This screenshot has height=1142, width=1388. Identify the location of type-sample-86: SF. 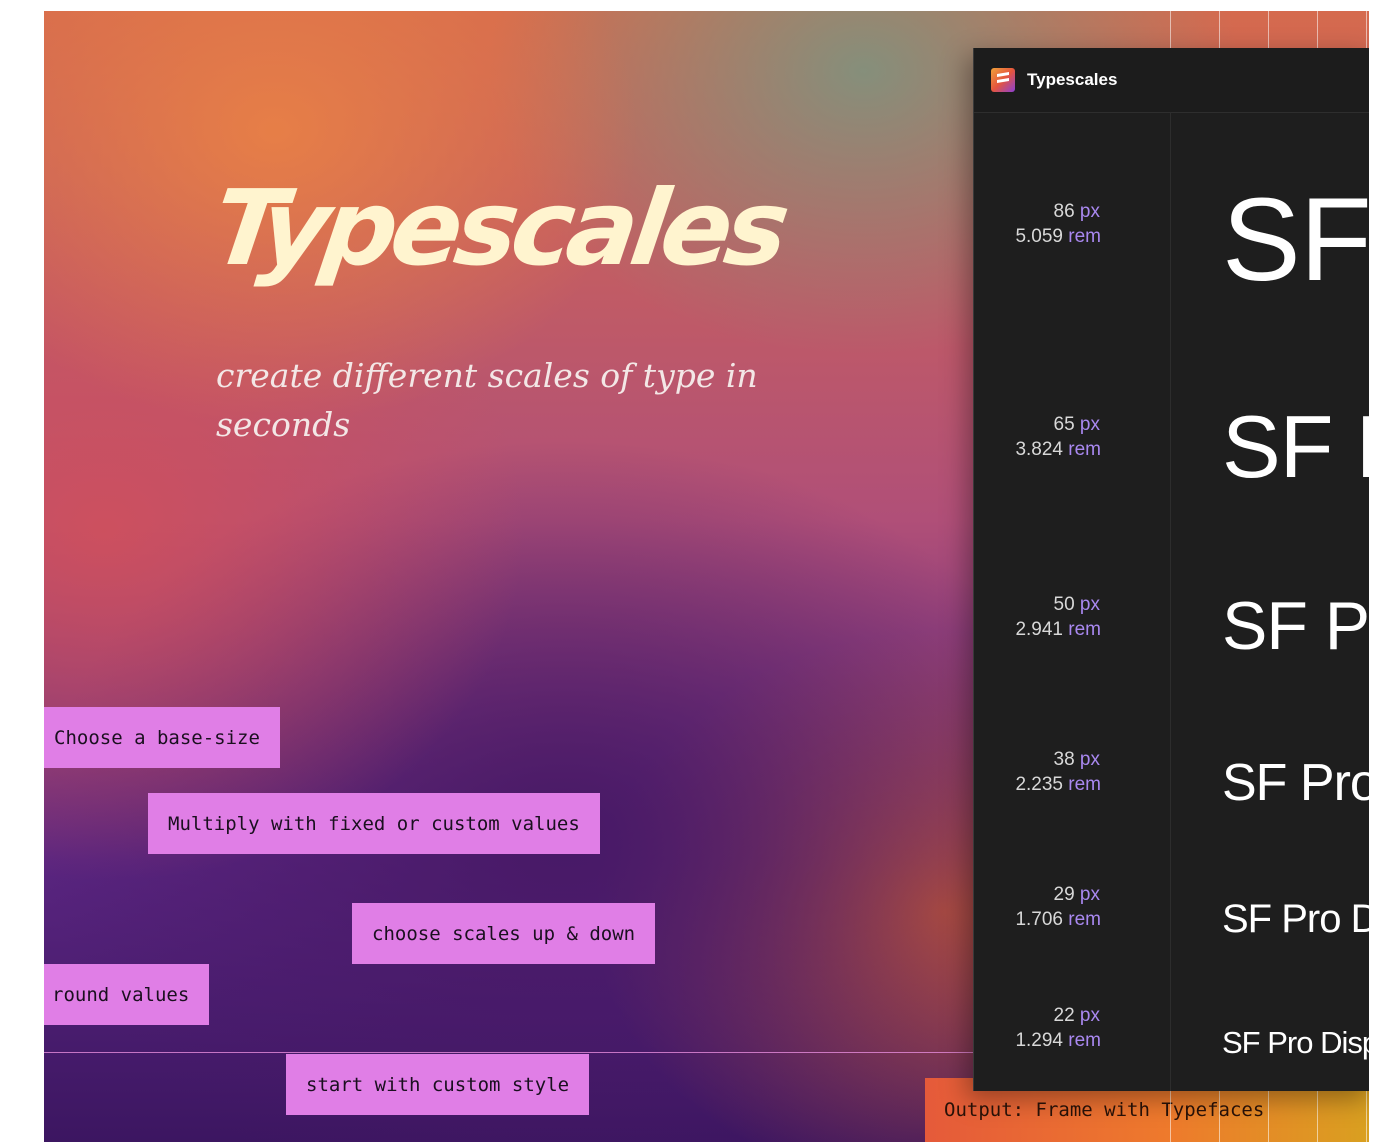
(1295, 240).